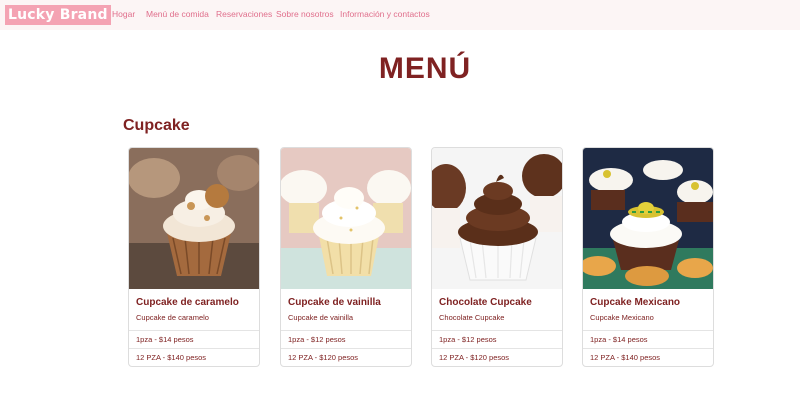 The height and width of the screenshot is (400, 800). What do you see at coordinates (497, 218) in the screenshot?
I see `cupcake-chocolate-image` at bounding box center [497, 218].